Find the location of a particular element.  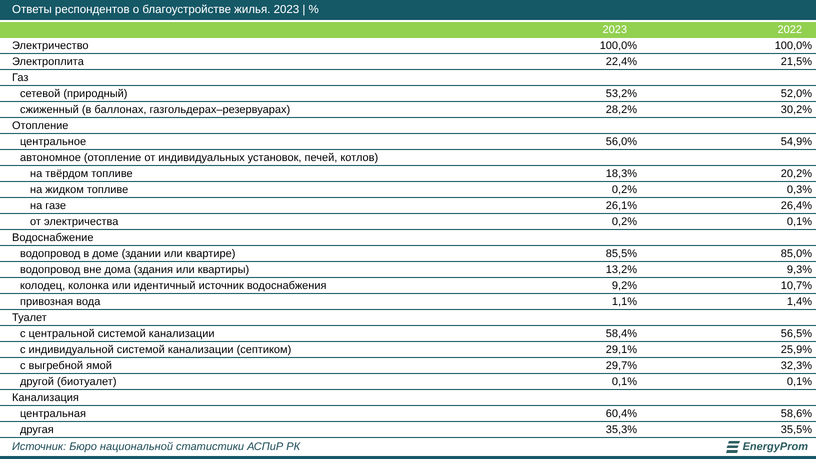

table-cell: 53,2% is located at coordinates (621, 94).